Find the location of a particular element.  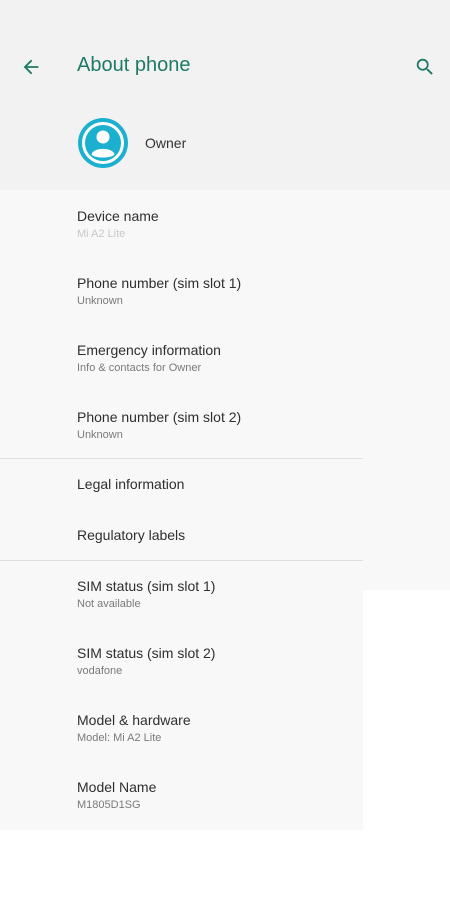

model-hardware-item: Model & hardware Model: Mi A2 Lite is located at coordinates (181, 736).